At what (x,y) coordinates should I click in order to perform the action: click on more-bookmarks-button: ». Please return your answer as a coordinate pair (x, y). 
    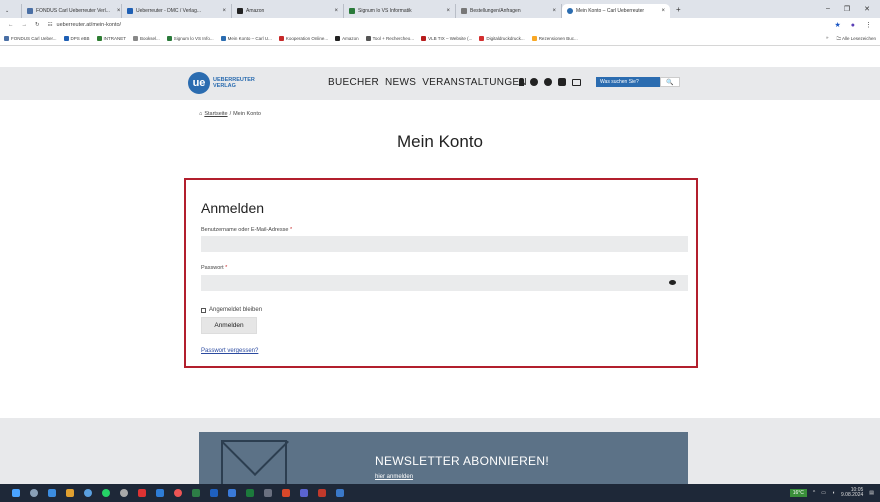
    Looking at the image, I should click on (827, 39).